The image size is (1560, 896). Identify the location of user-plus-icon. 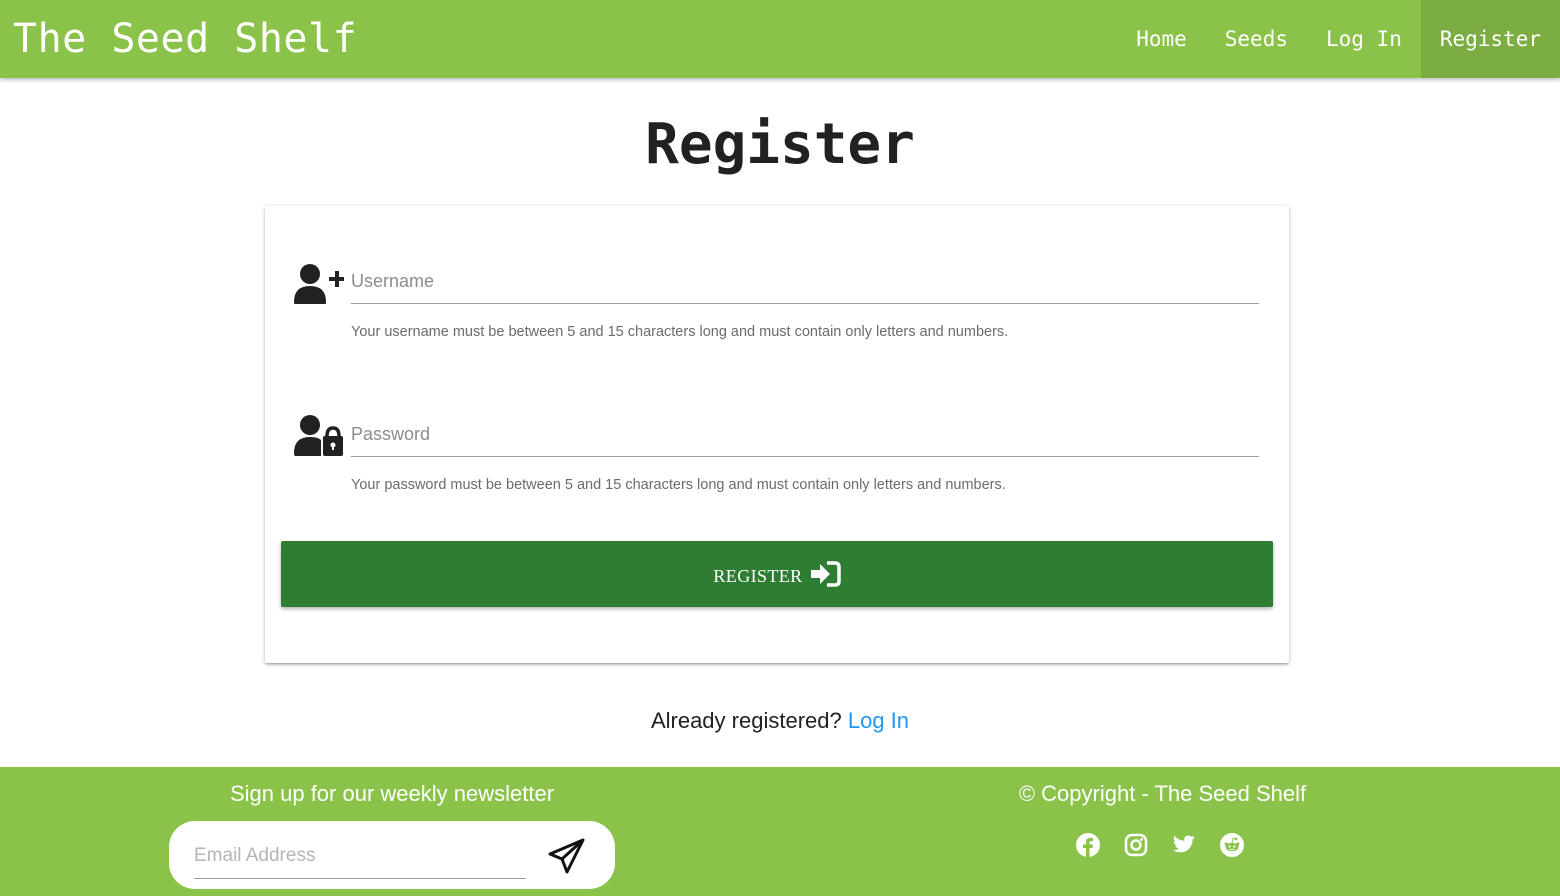
(319, 284).